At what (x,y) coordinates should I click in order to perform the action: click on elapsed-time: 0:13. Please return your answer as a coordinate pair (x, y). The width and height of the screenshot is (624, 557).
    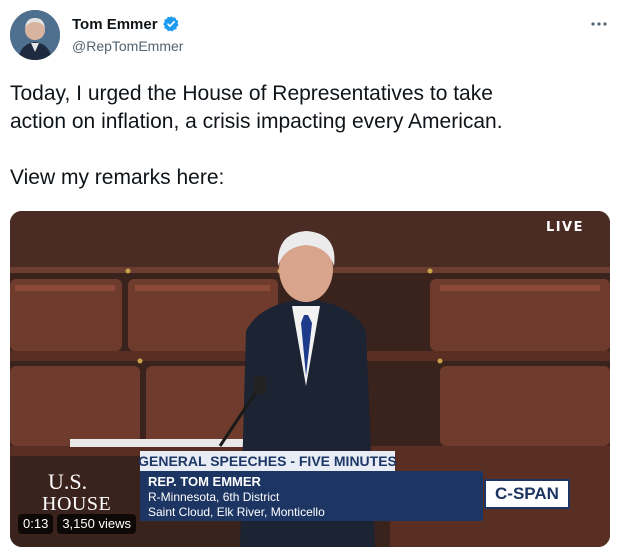
    Looking at the image, I should click on (36, 524).